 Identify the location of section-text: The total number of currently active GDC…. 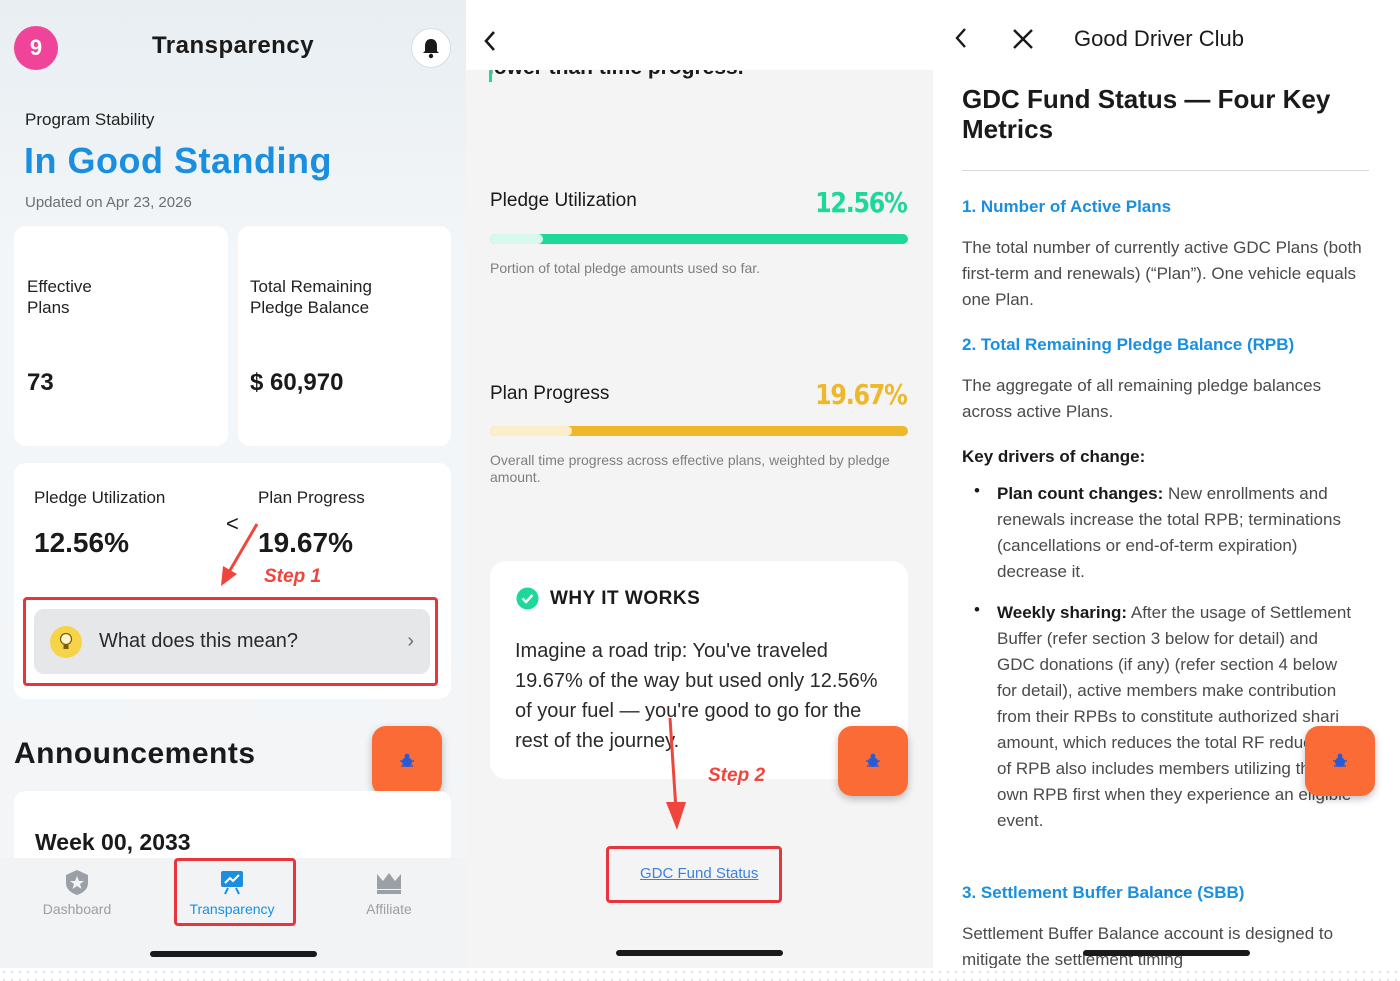
(1162, 273).